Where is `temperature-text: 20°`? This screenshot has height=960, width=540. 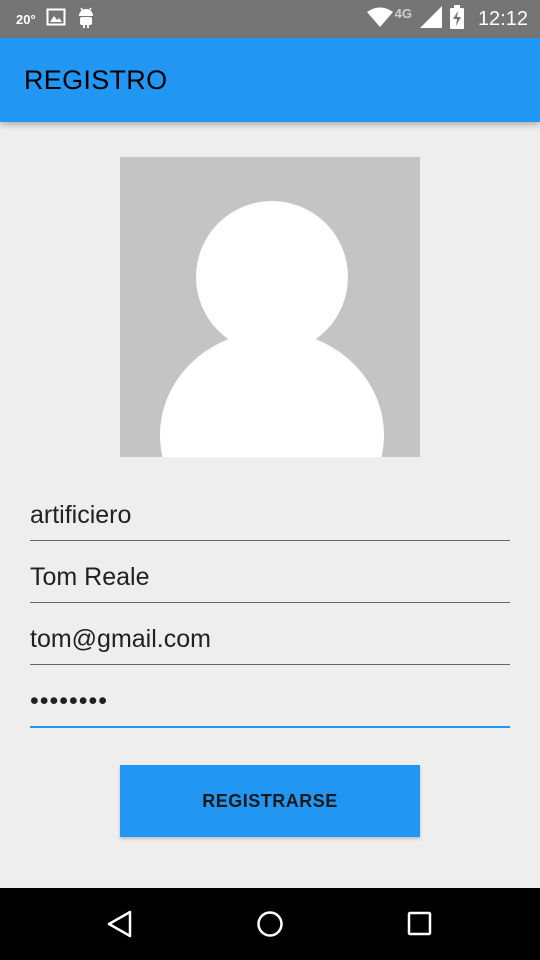
temperature-text: 20° is located at coordinates (26, 19).